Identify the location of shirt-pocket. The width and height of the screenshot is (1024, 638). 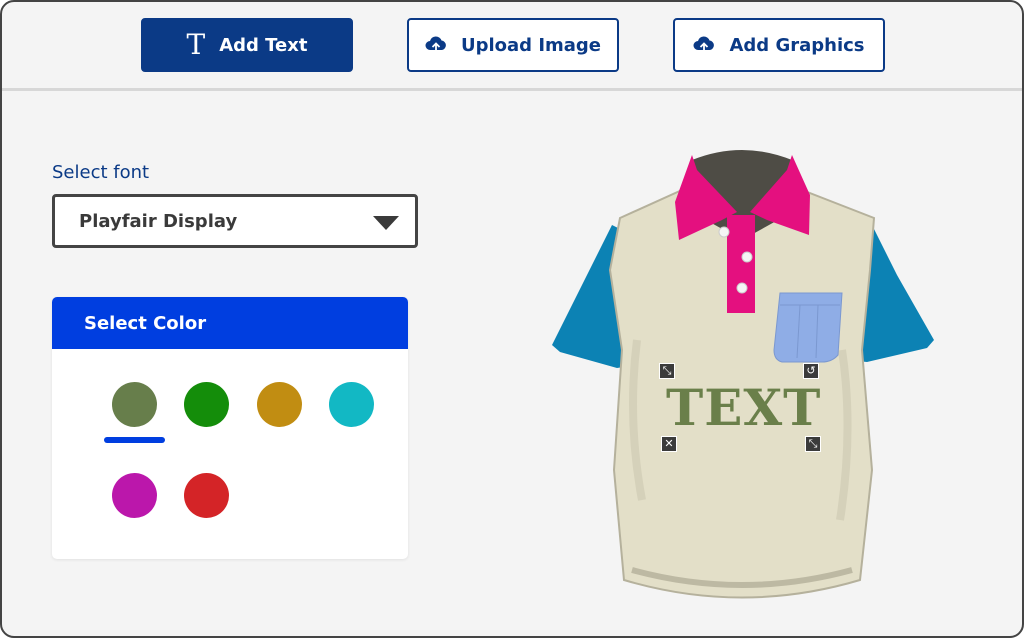
(808, 327).